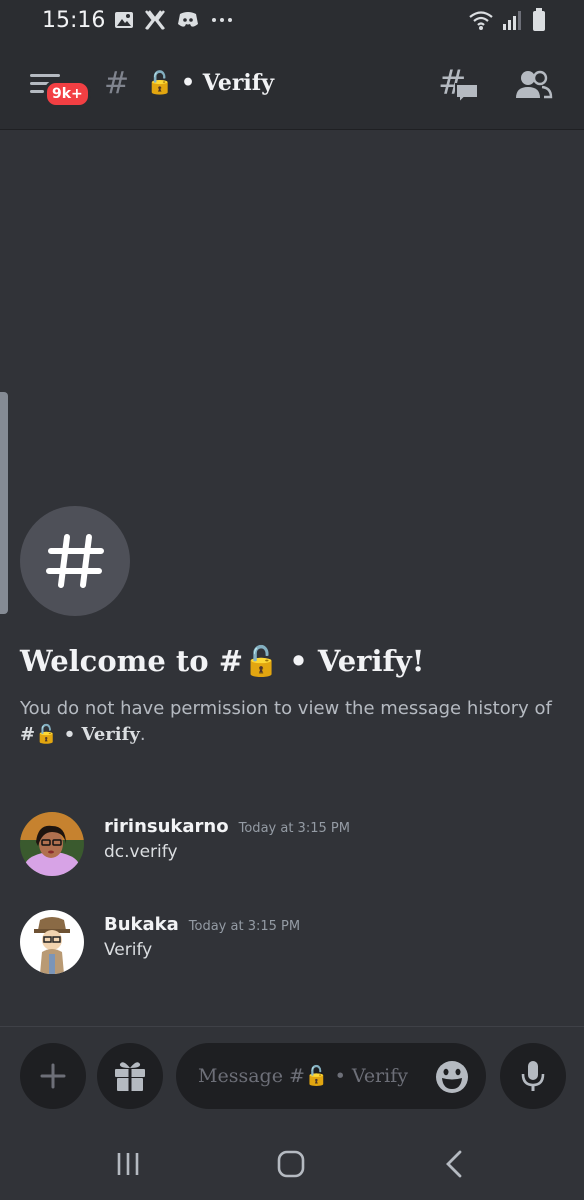 The image size is (584, 1200). I want to click on system-navigation-bar, so click(292, 1163).